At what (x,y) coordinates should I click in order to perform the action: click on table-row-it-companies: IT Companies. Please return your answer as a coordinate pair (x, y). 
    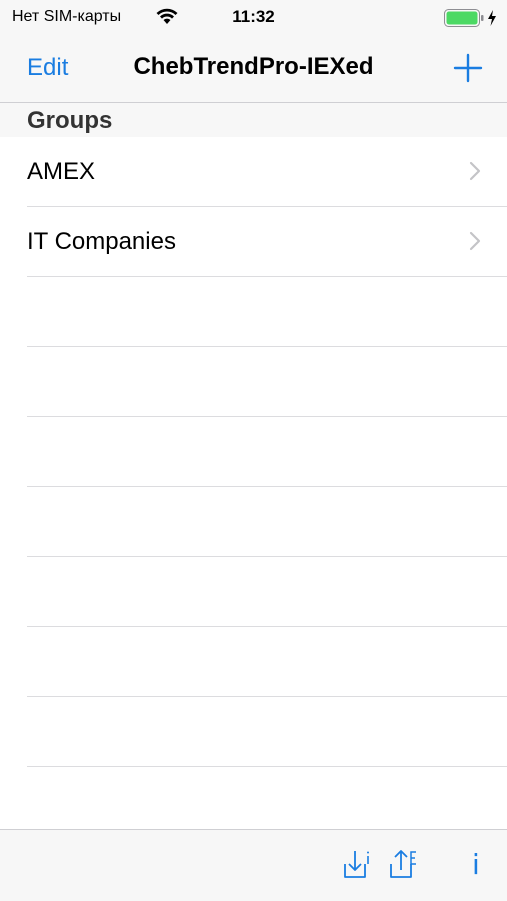
    Looking at the image, I should click on (267, 242).